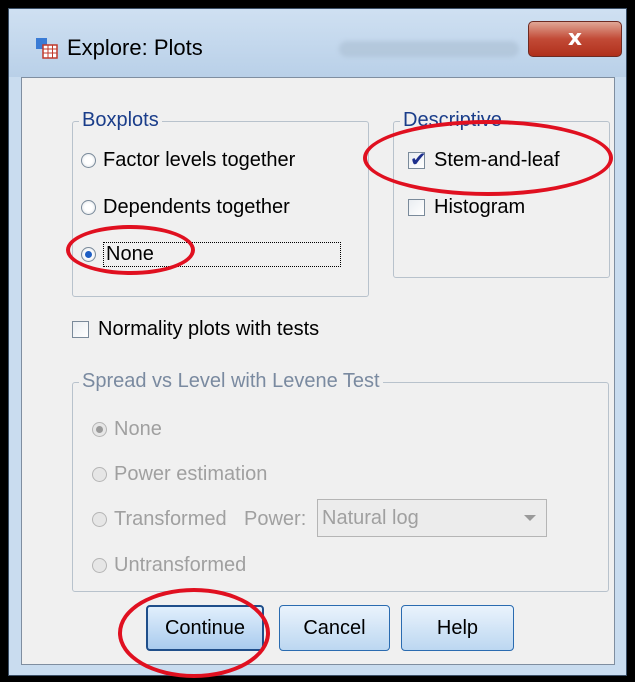 The width and height of the screenshot is (635, 682). I want to click on power-label: Power:, so click(275, 519).